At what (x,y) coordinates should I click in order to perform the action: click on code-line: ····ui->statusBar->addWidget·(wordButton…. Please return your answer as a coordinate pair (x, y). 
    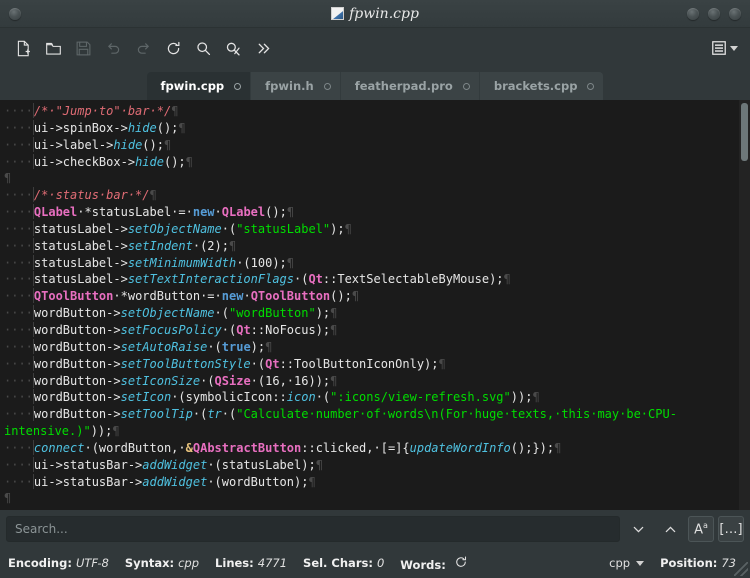
    Looking at the image, I should click on (375, 482).